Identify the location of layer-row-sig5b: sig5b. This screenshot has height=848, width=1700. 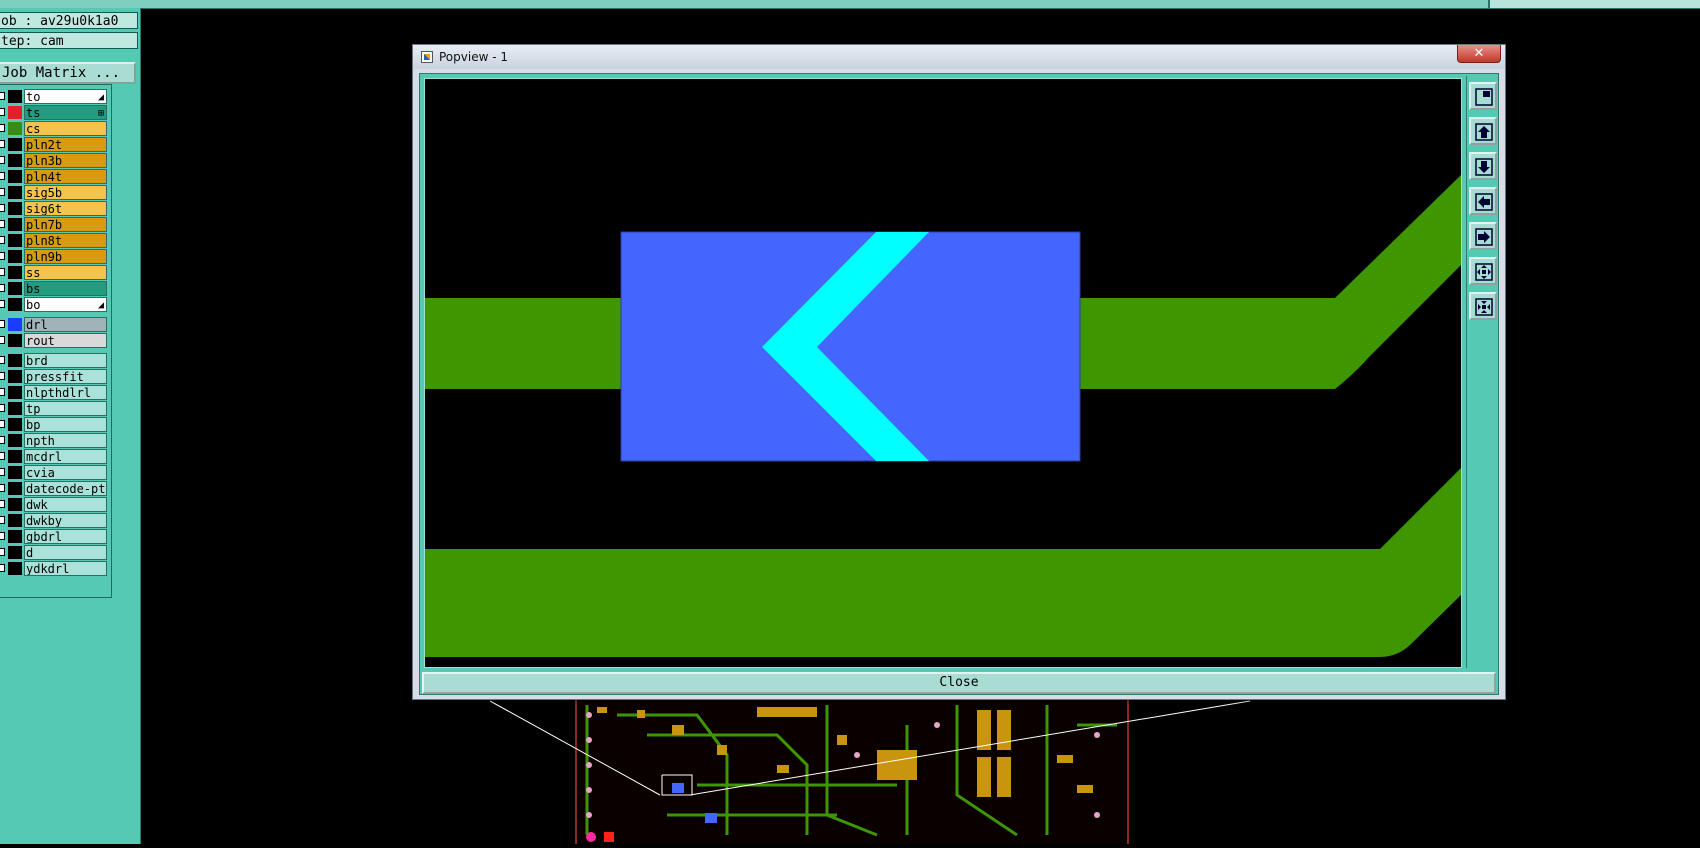
(54, 192).